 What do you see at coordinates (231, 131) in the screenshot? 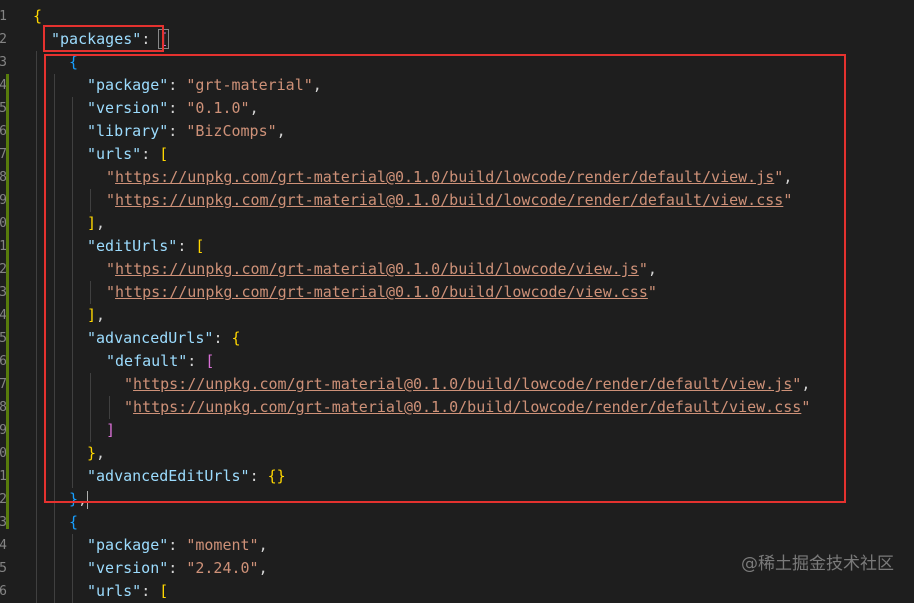
I see `code-token: "BizComps"` at bounding box center [231, 131].